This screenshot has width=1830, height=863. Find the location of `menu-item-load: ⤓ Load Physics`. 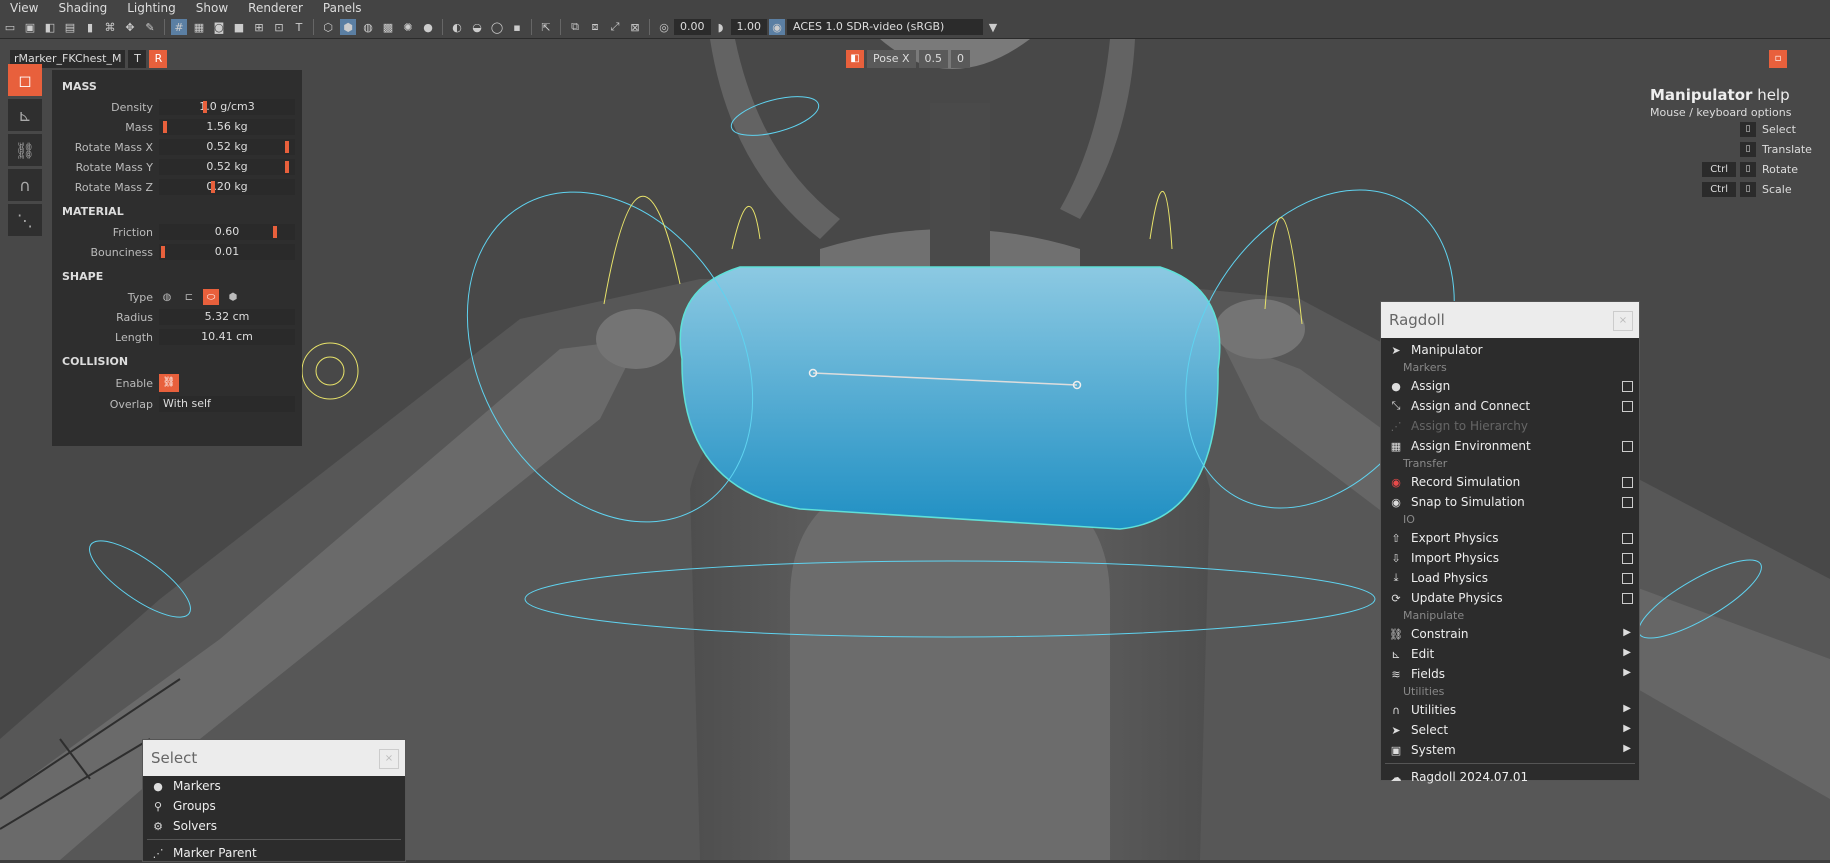

menu-item-load: ⤓ Load Physics is located at coordinates (1510, 578).